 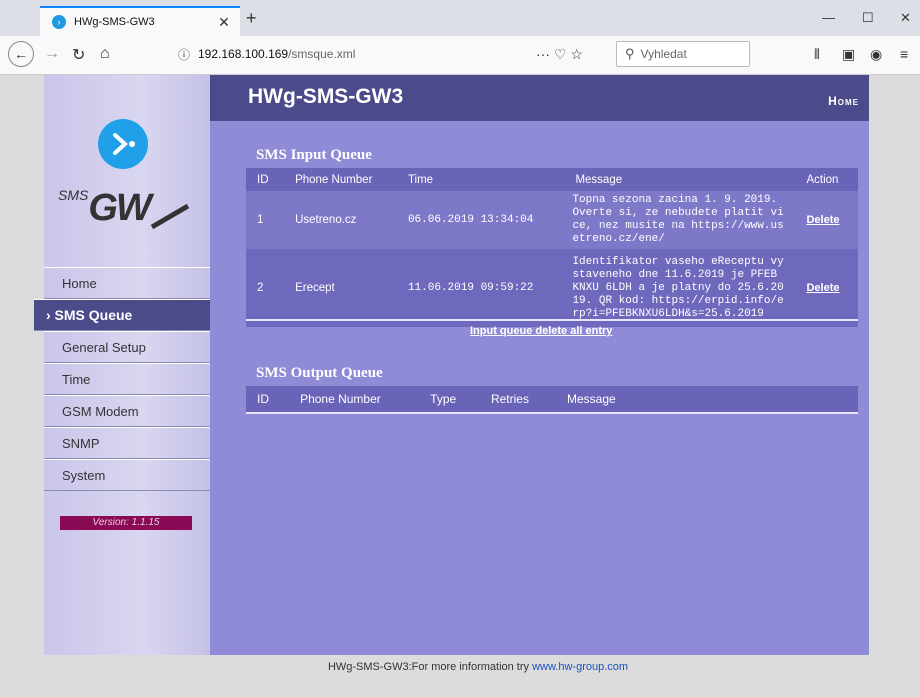 What do you see at coordinates (449, 399) in the screenshot?
I see `col-type: Type` at bounding box center [449, 399].